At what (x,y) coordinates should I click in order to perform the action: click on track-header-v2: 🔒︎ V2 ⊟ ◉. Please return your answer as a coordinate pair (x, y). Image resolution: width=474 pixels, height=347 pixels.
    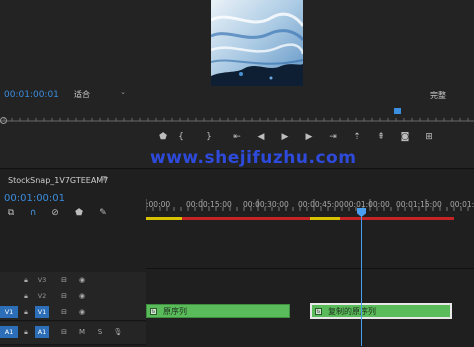
    Looking at the image, I should click on (73, 296).